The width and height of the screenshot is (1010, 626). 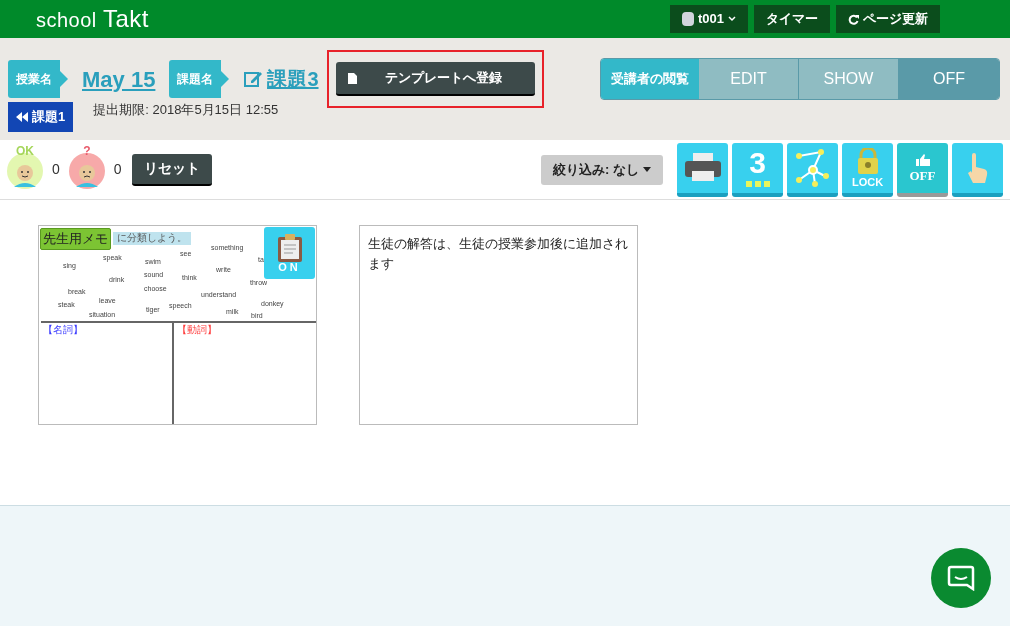 I want to click on thumbs-up-icon, so click(x=922, y=159).